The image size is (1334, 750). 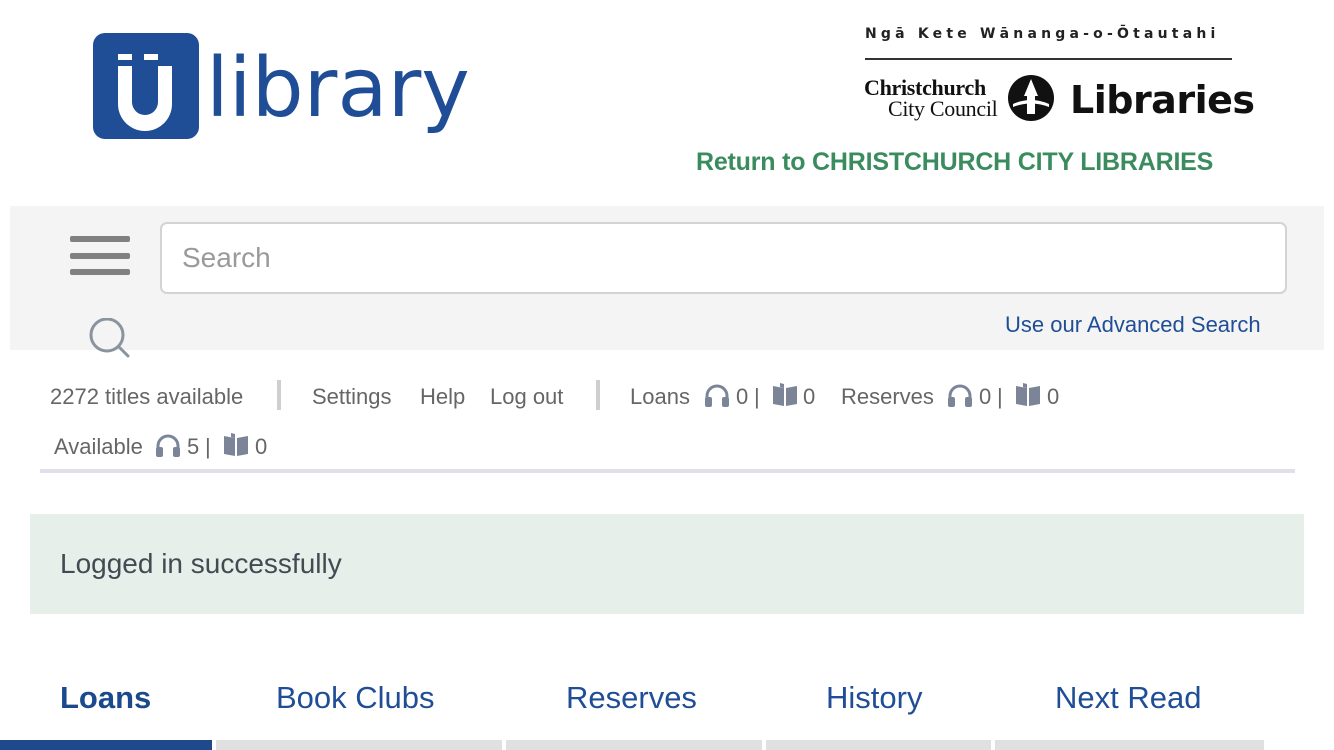 What do you see at coordinates (985, 396) in the screenshot?
I see `reserves-audio-count: 0` at bounding box center [985, 396].